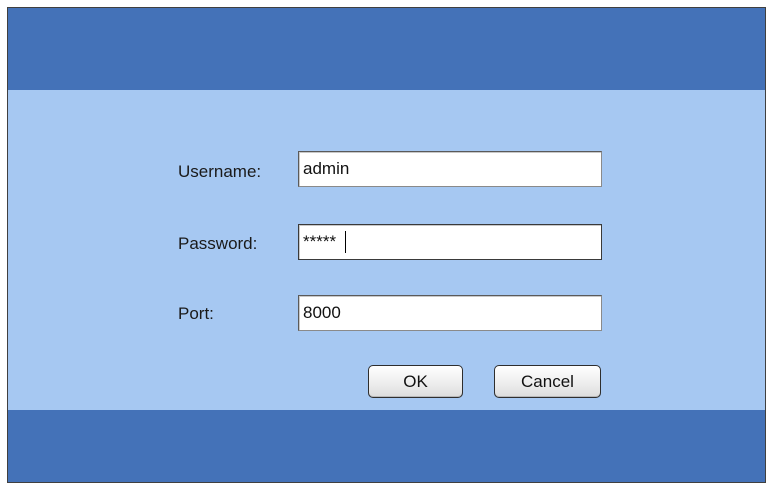  Describe the element at coordinates (386, 446) in the screenshot. I see `footer-band` at that location.